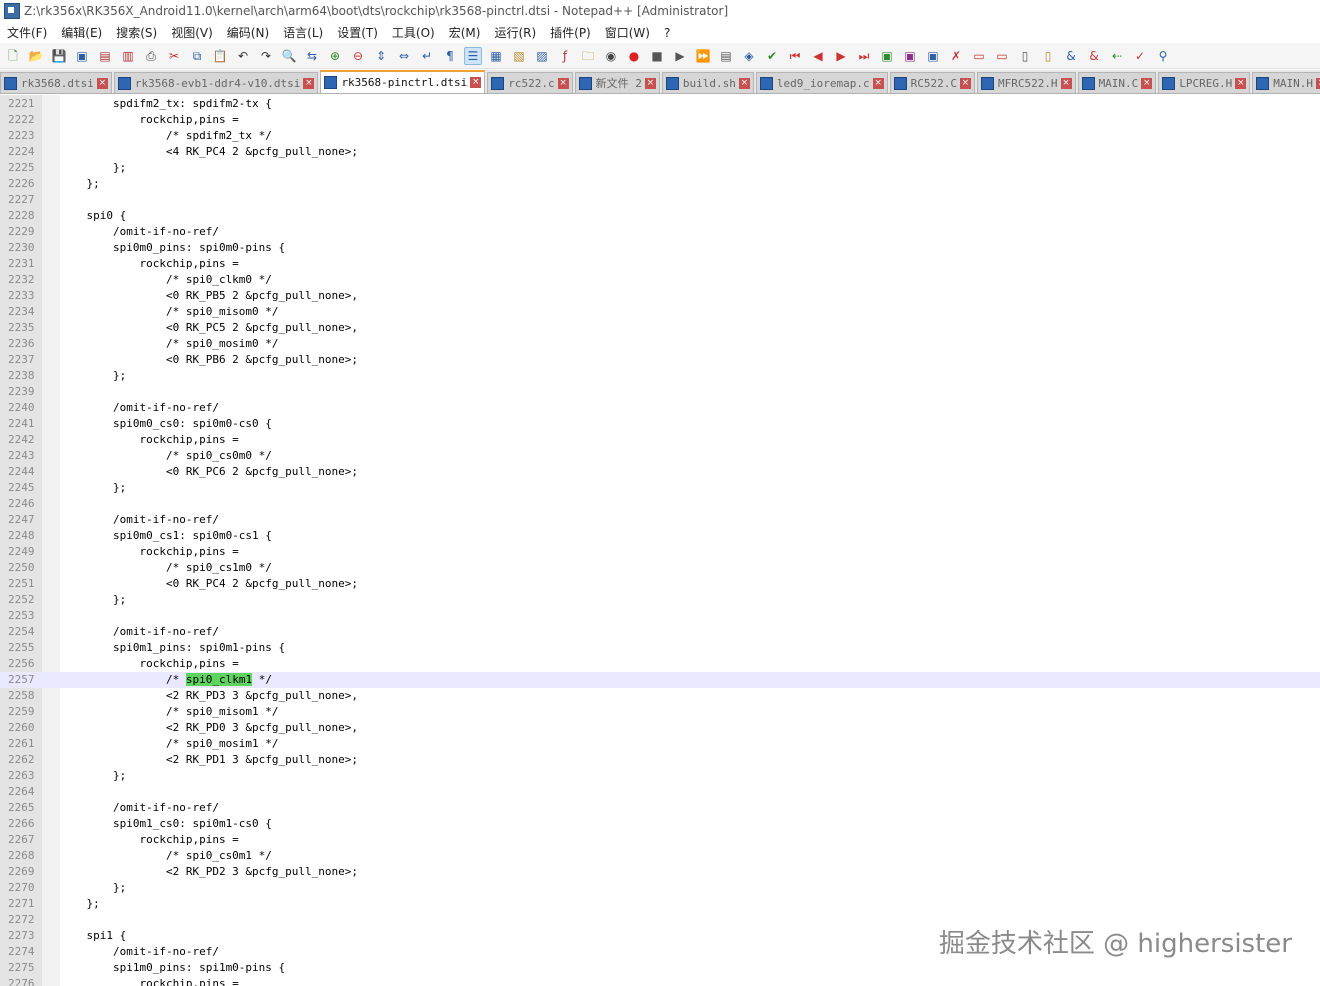 Image resolution: width=1320 pixels, height=986 pixels. Describe the element at coordinates (530, 82) in the screenshot. I see `tab-3: rc522.c ×` at that location.